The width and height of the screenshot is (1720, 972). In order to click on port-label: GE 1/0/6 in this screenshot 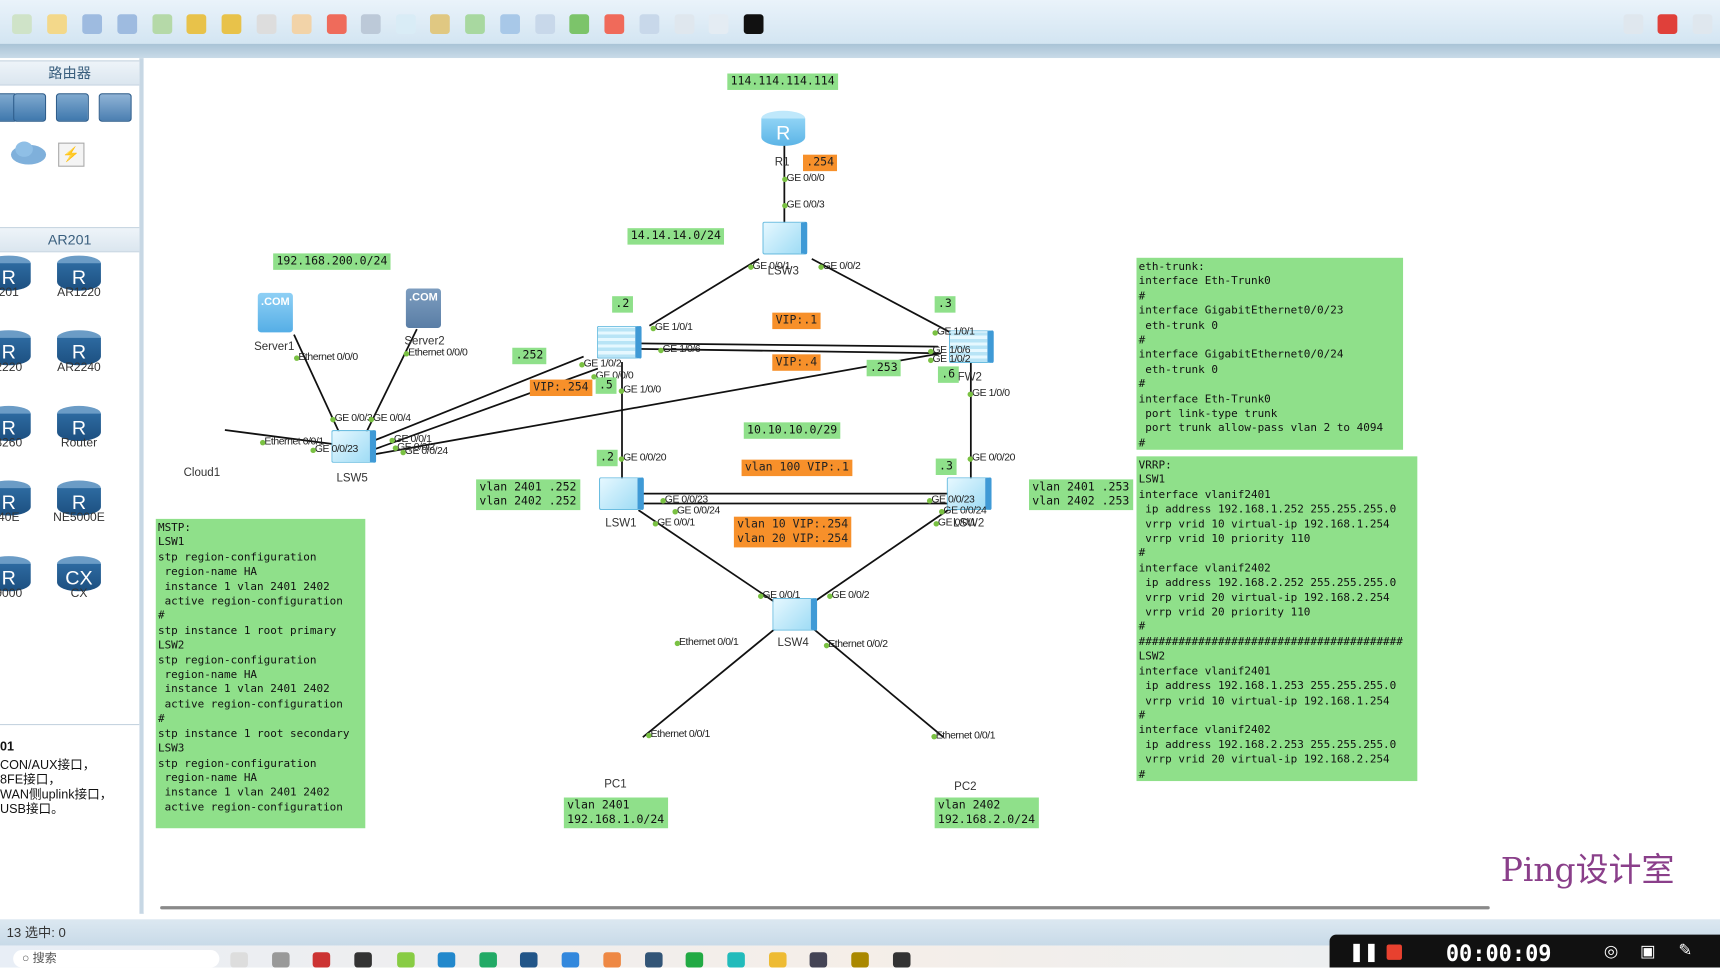, I will do `click(681, 349)`.